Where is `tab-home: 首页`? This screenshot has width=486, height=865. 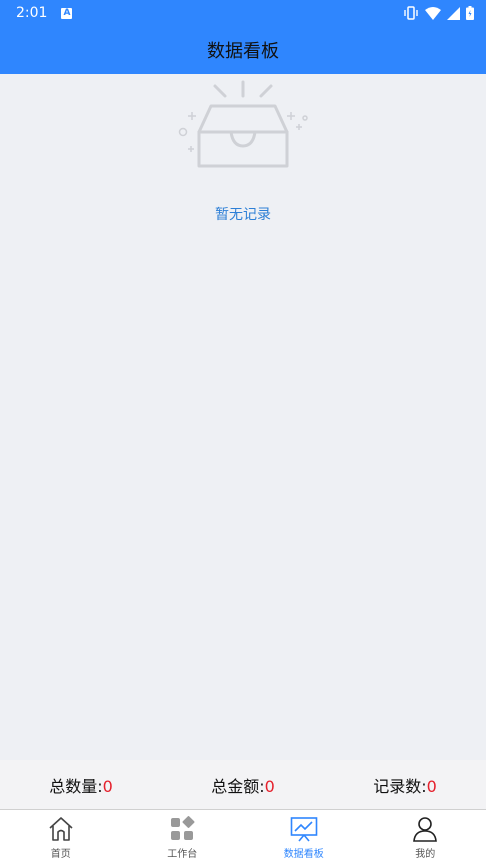
tab-home: 首页 is located at coordinates (61, 837).